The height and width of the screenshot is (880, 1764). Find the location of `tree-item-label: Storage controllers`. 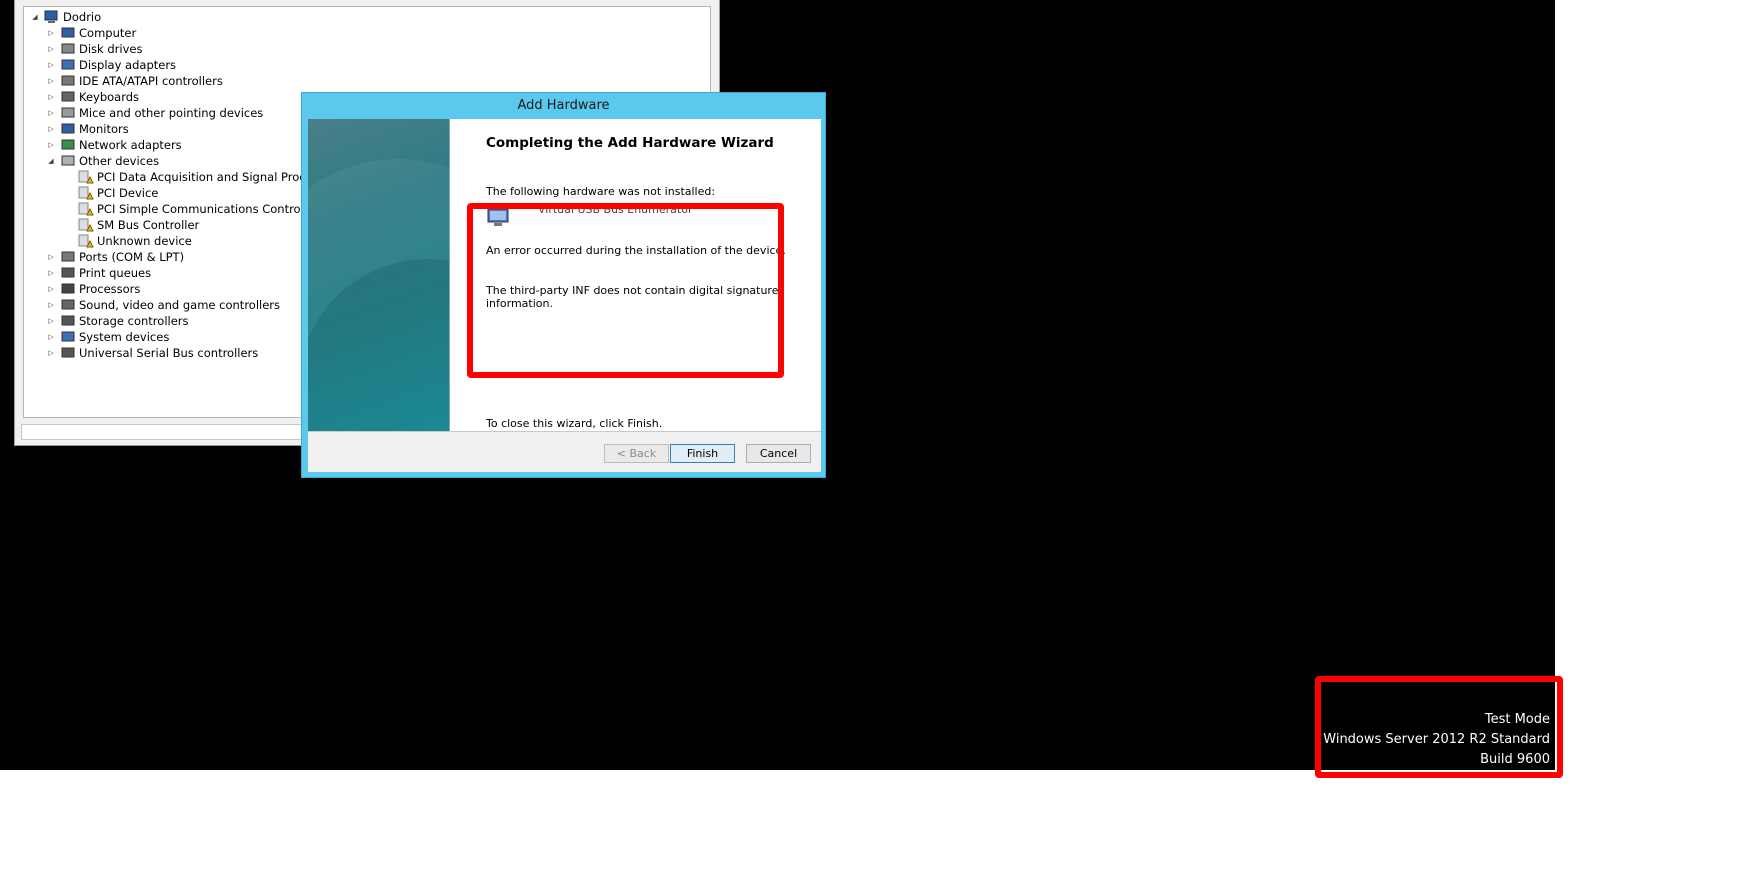

tree-item-label: Storage controllers is located at coordinates (134, 321).